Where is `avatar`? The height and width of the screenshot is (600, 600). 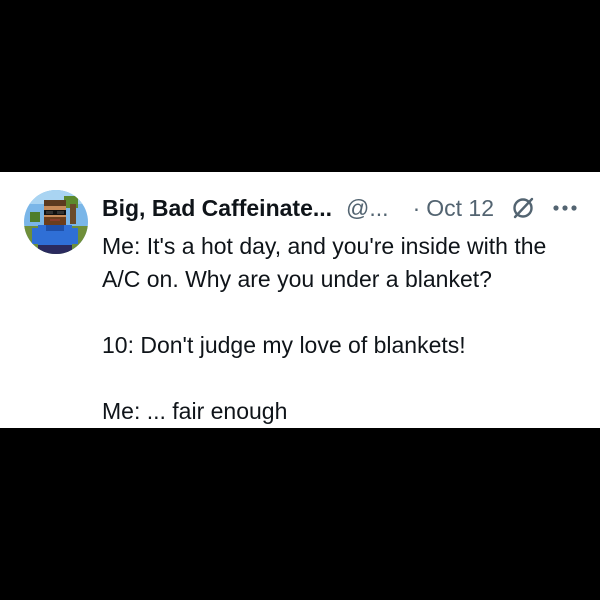 avatar is located at coordinates (56, 222).